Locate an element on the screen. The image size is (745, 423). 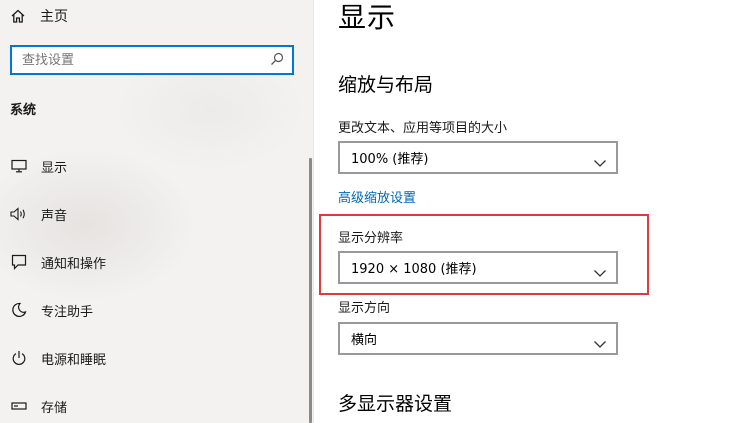
text-size-dropdown: 100% (推荐) is located at coordinates (478, 157).